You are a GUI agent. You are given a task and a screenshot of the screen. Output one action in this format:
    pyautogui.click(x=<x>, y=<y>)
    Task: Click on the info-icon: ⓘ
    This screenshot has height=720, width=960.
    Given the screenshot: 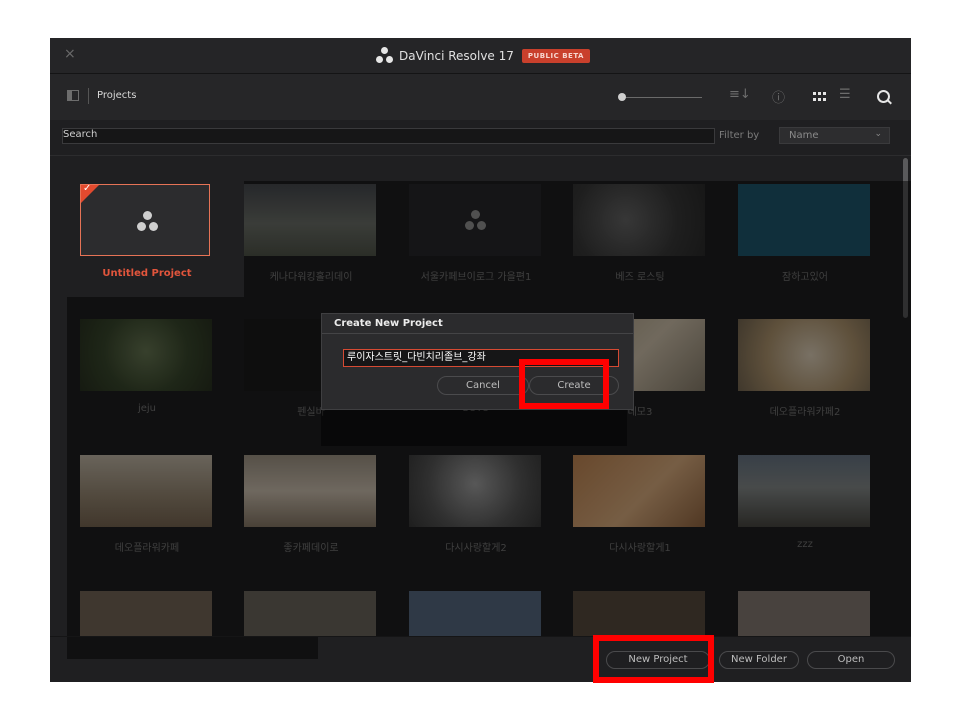 What is the action you would take?
    pyautogui.click(x=778, y=96)
    